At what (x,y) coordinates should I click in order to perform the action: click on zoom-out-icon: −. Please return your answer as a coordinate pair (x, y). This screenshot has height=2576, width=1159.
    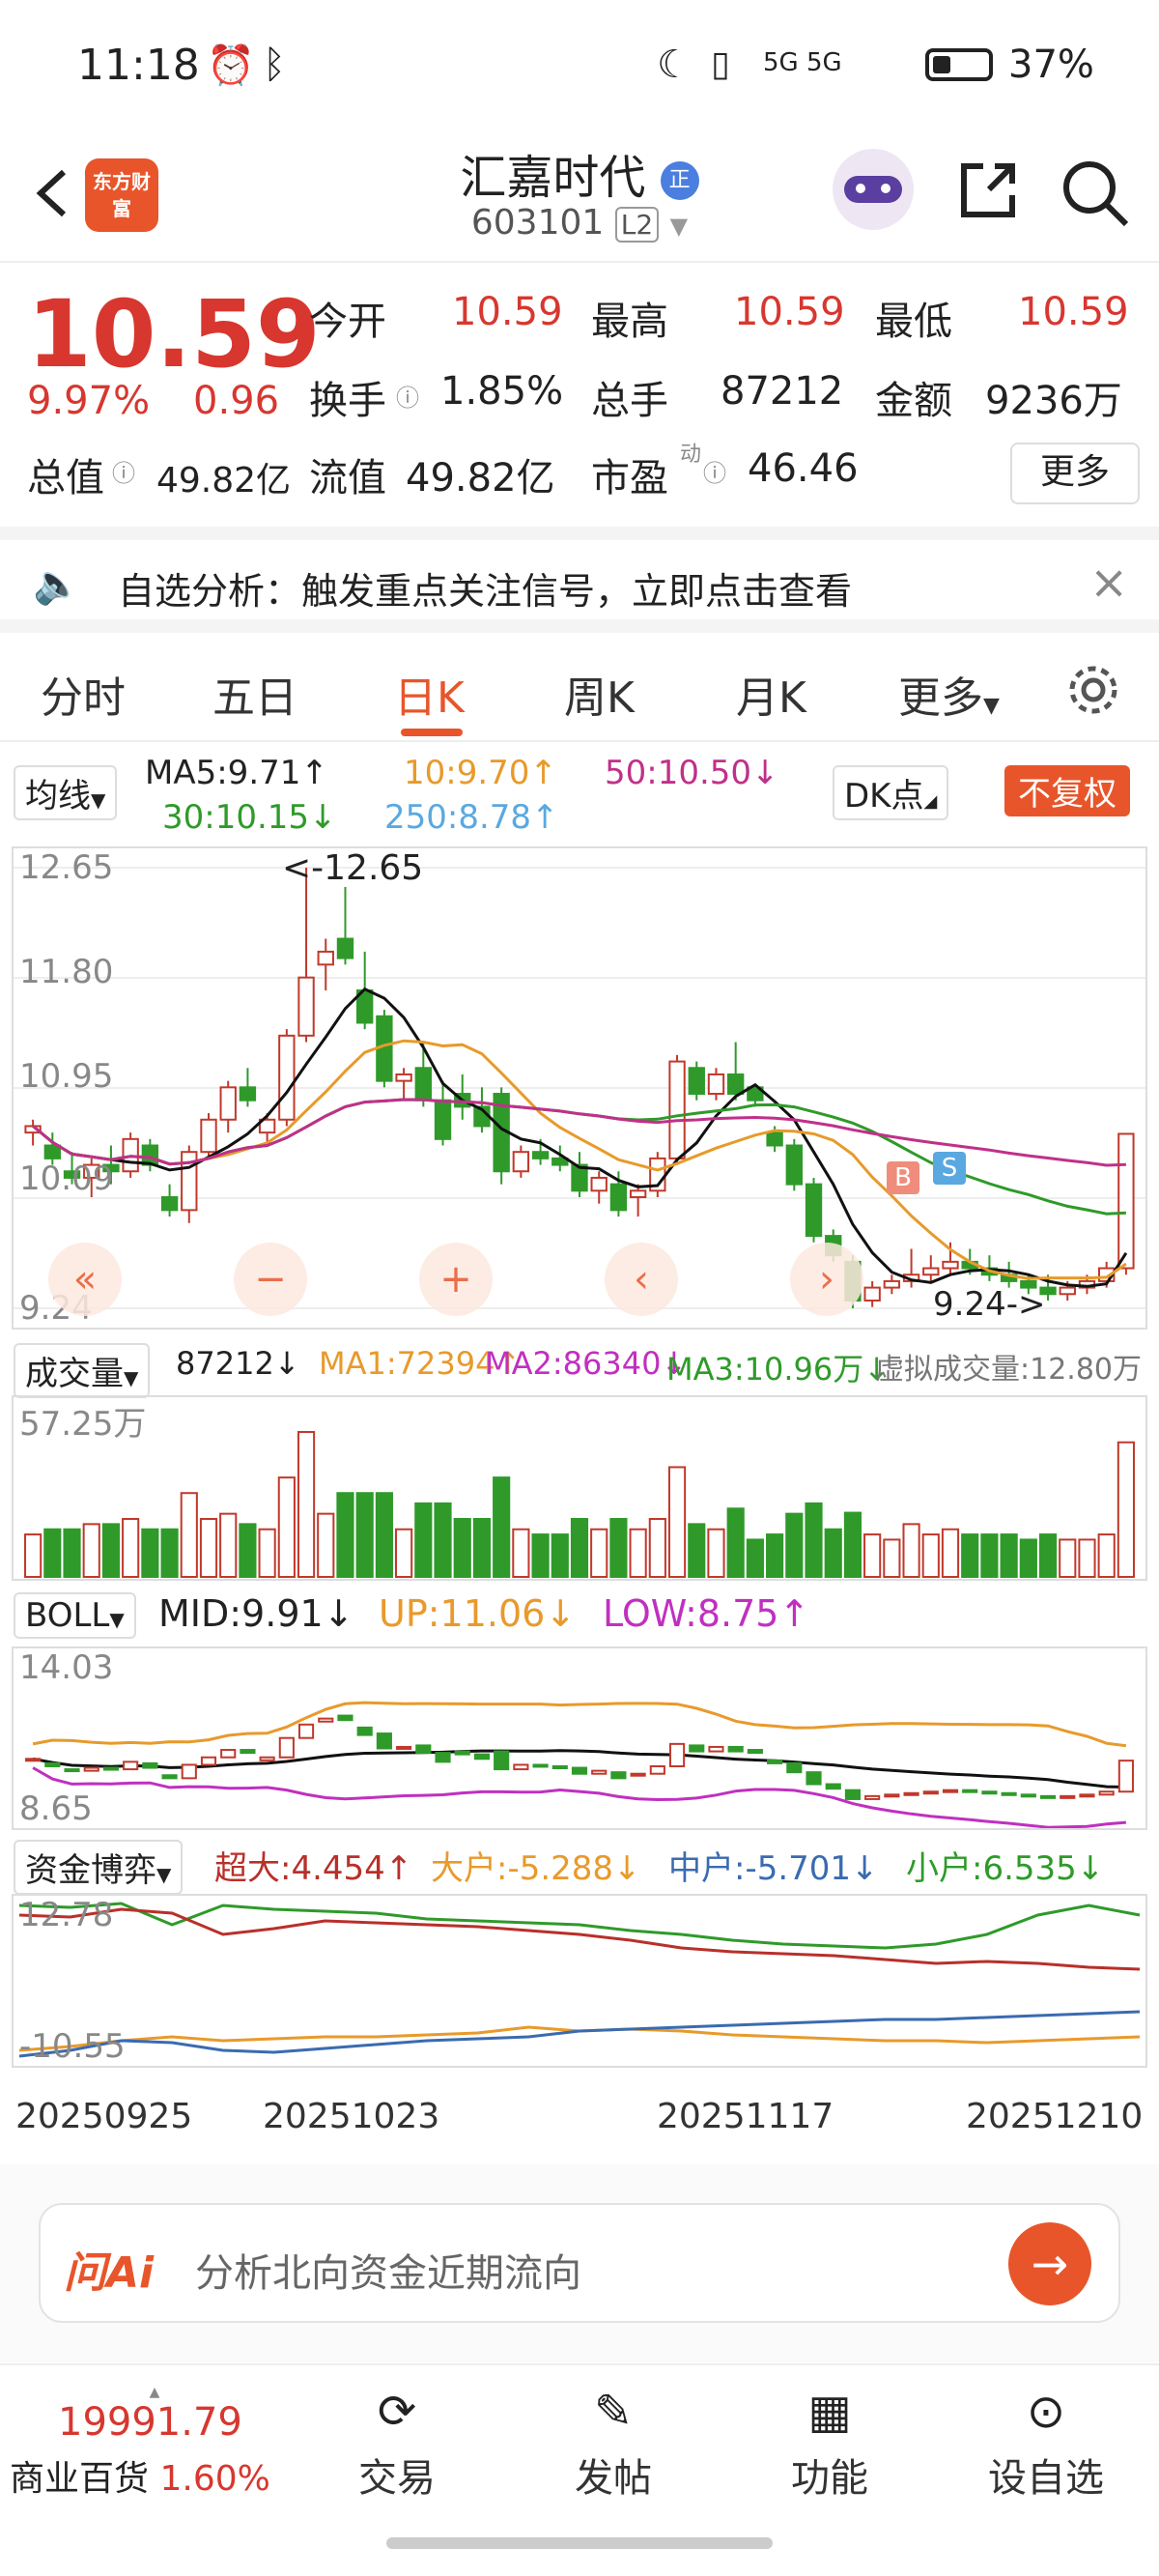
    Looking at the image, I should click on (270, 1280).